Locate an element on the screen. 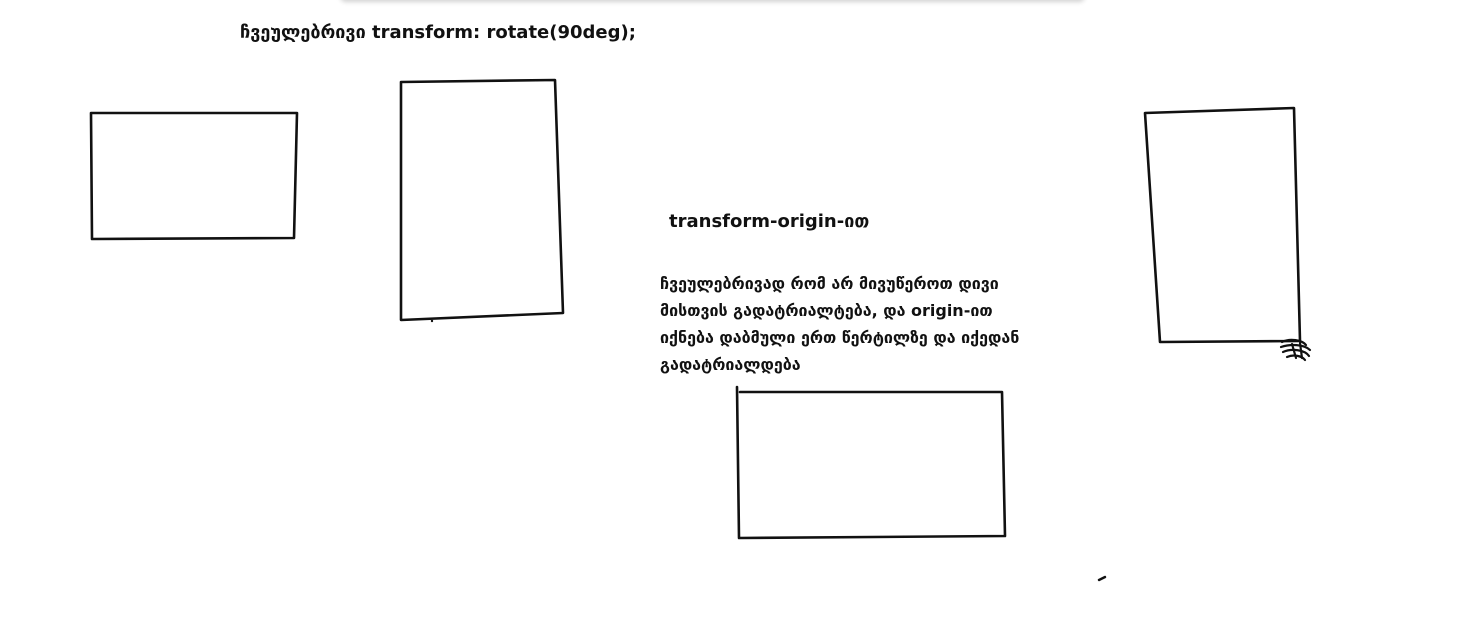 This screenshot has width=1473, height=632. origin-rotated-rectangle is located at coordinates (1222, 225).